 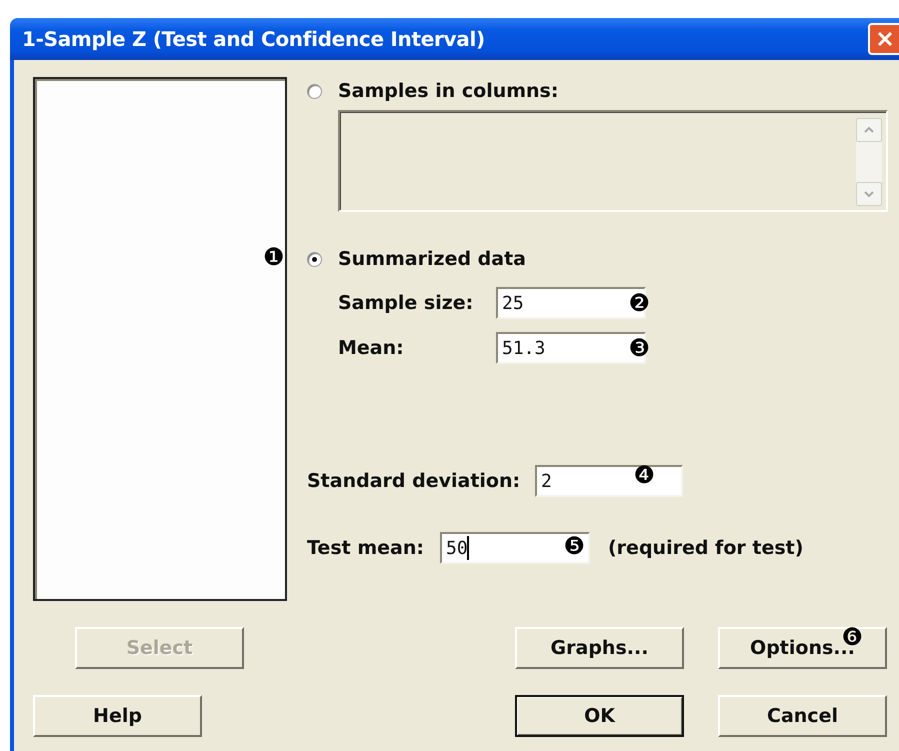 What do you see at coordinates (366, 548) in the screenshot?
I see `field-label: Test mean:` at bounding box center [366, 548].